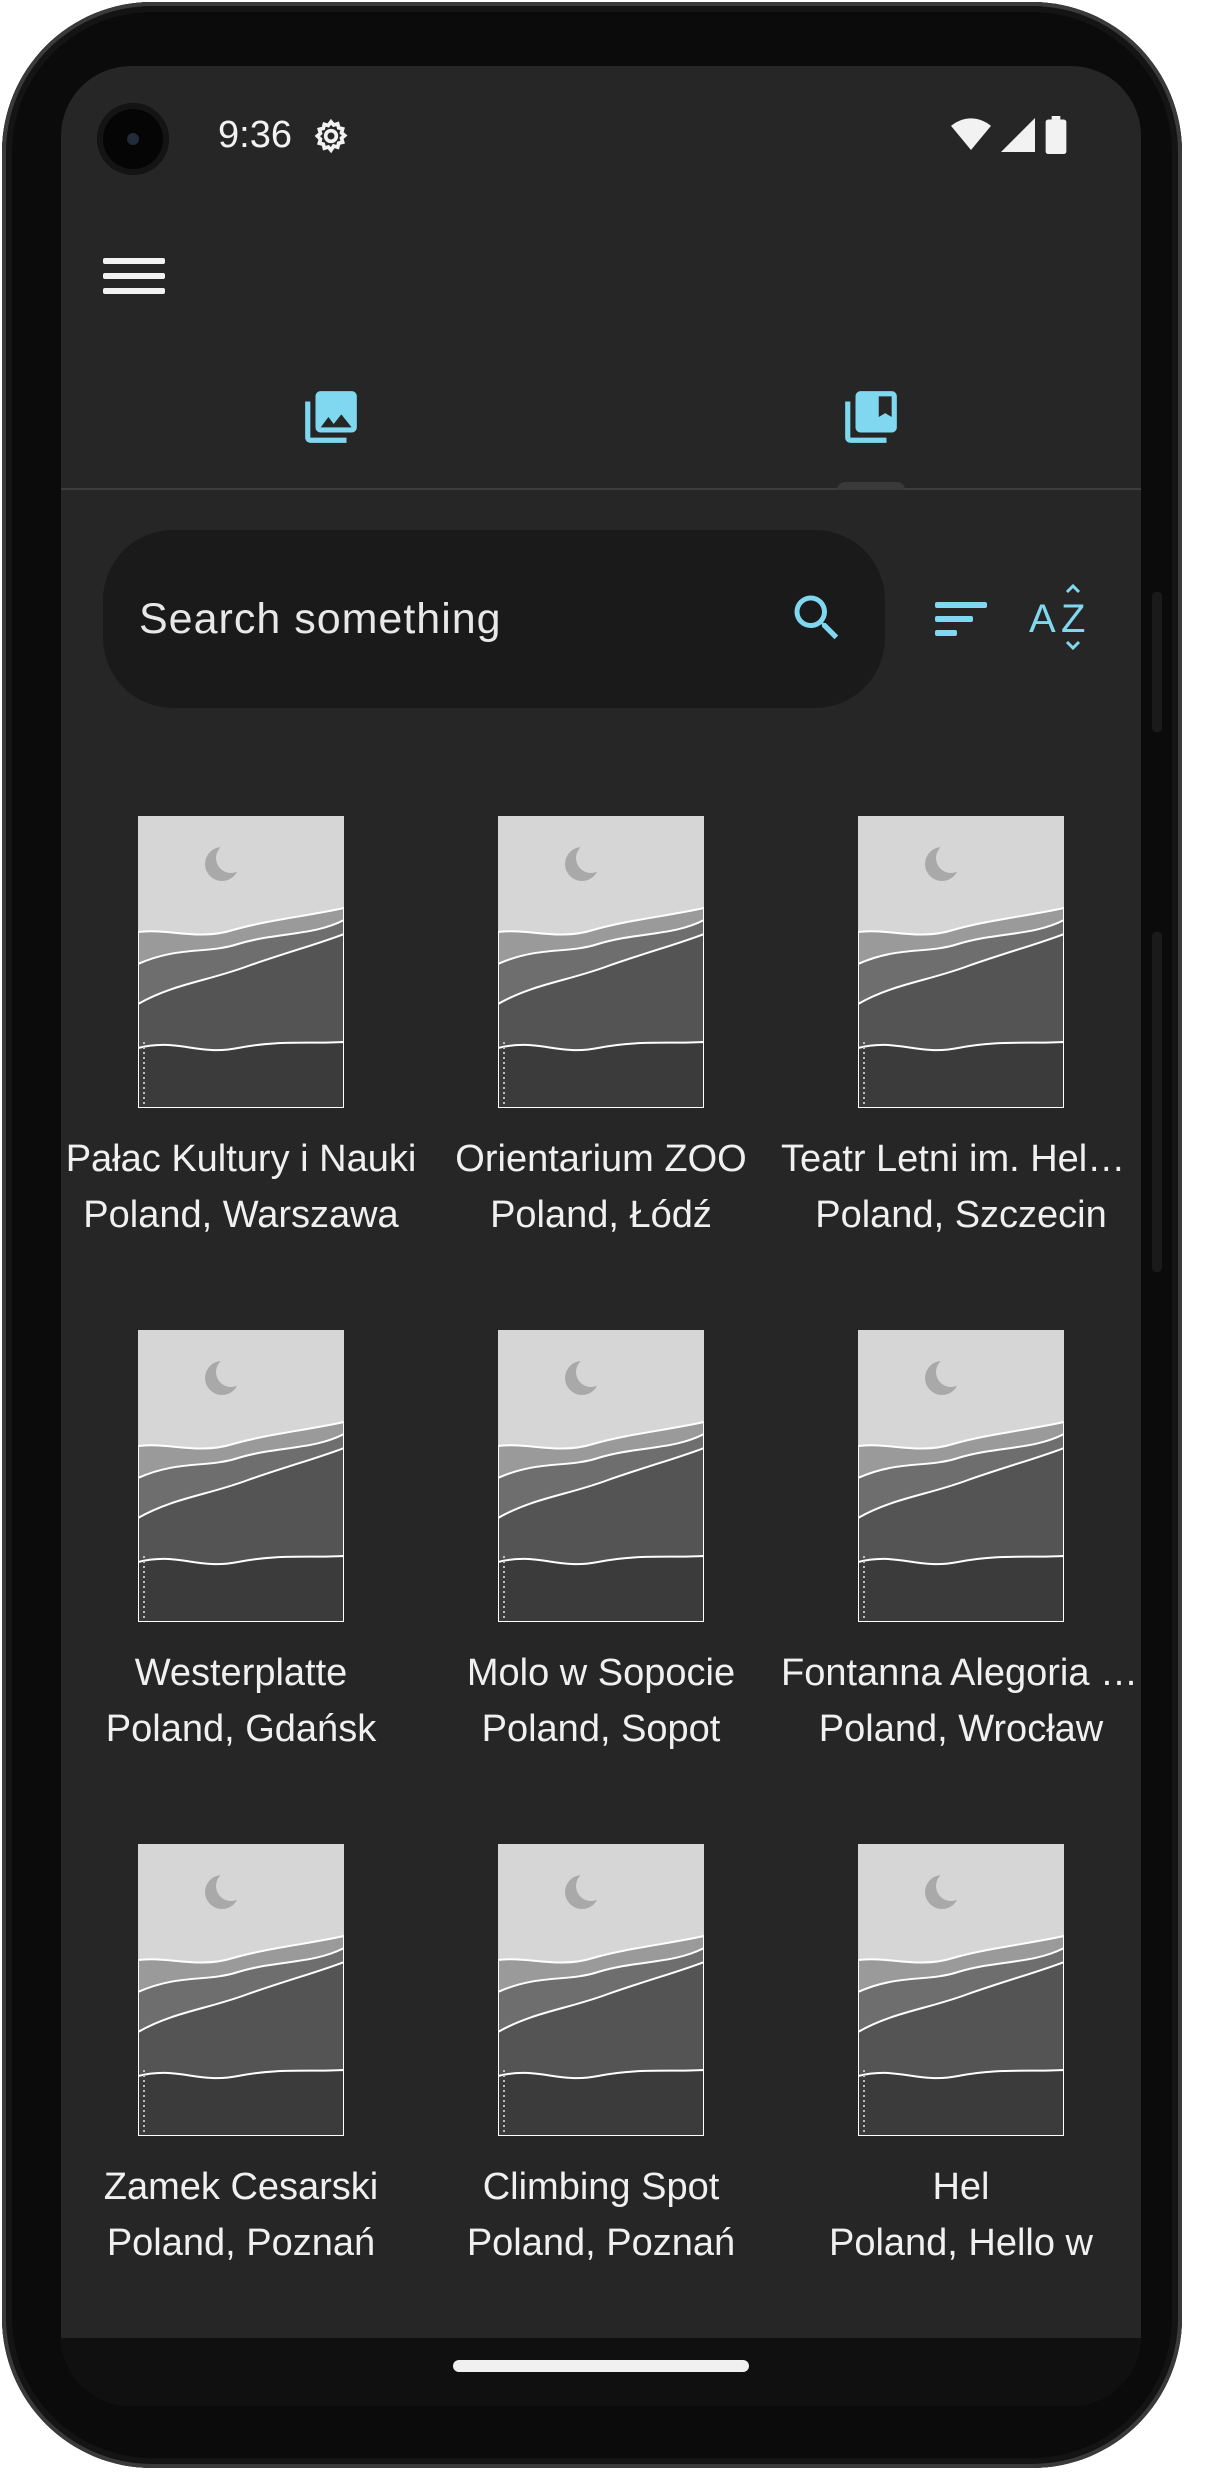 The image size is (1211, 2474). What do you see at coordinates (241, 1673) in the screenshot?
I see `place-title: Westerplatte` at bounding box center [241, 1673].